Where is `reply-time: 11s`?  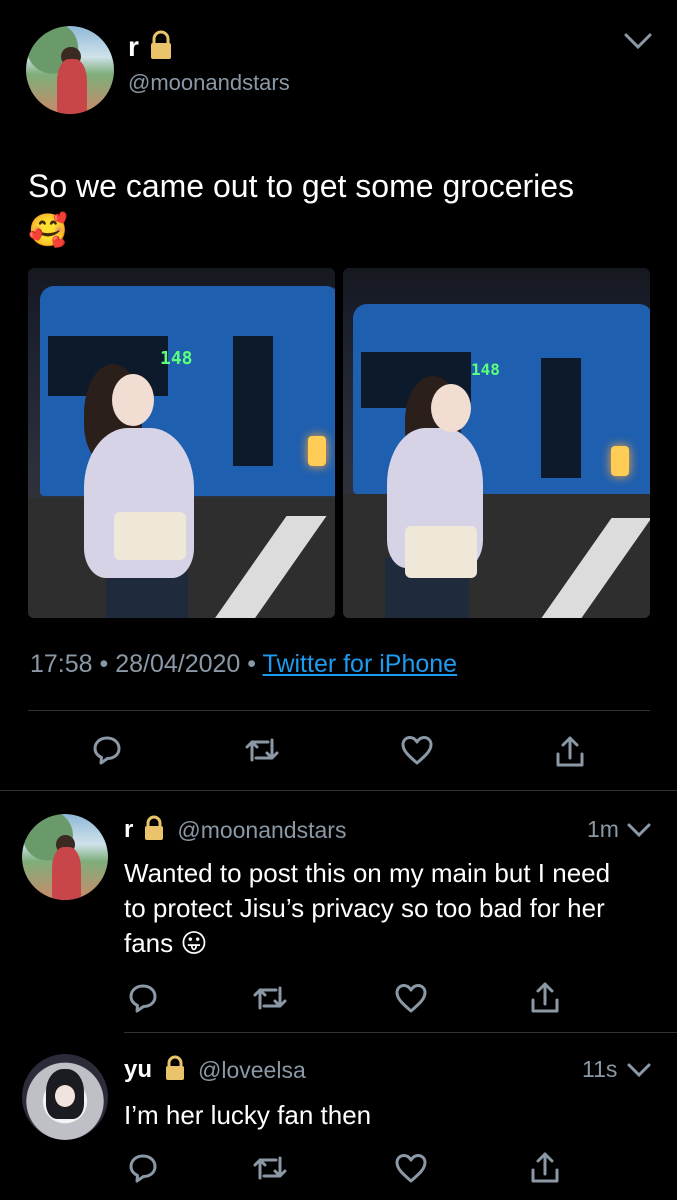 reply-time: 11s is located at coordinates (600, 1069).